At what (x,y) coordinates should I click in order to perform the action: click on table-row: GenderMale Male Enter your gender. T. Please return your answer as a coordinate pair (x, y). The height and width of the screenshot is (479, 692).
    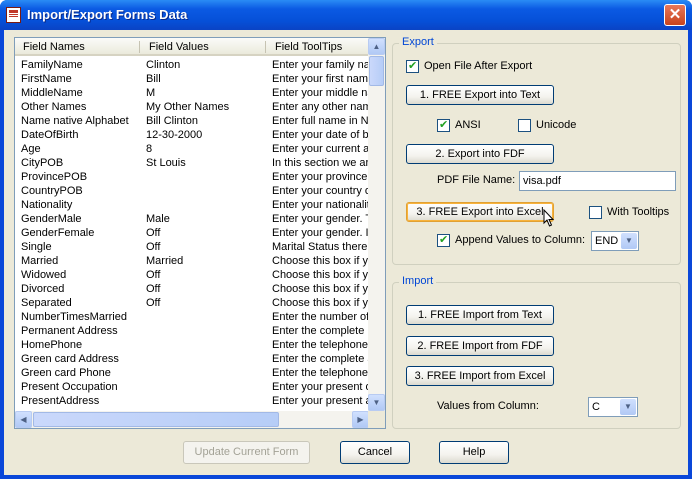
    Looking at the image, I should click on (192, 219).